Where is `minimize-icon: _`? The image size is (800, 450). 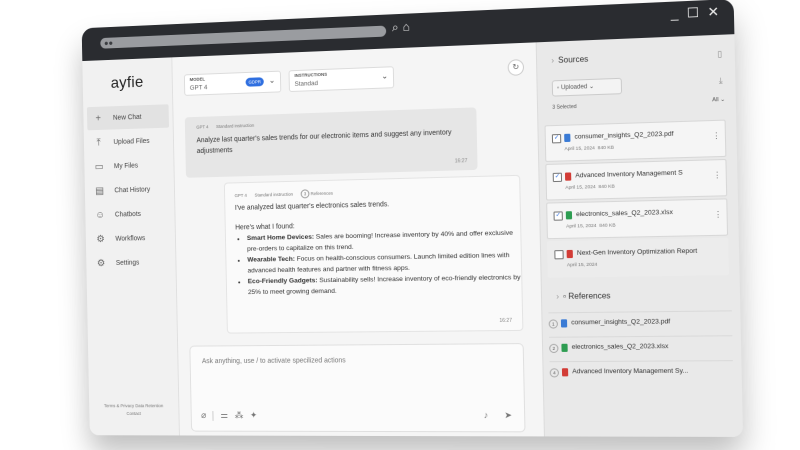 minimize-icon: _ is located at coordinates (675, 14).